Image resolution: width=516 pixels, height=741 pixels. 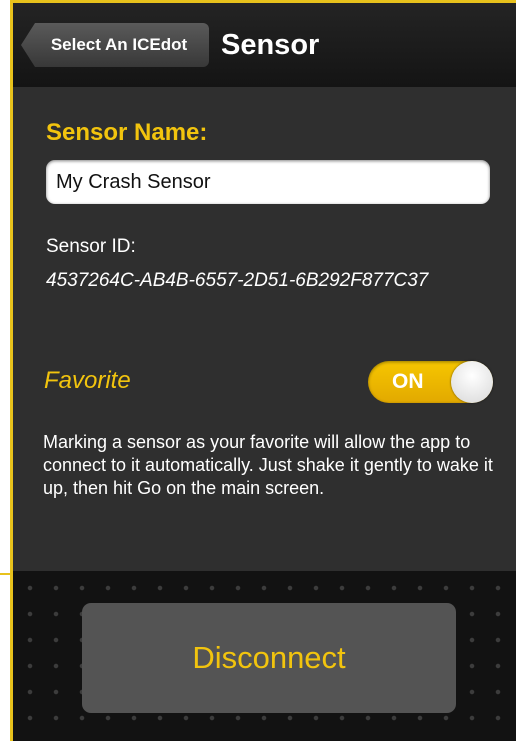 What do you see at coordinates (268, 182) in the screenshot?
I see `sensor-name-input` at bounding box center [268, 182].